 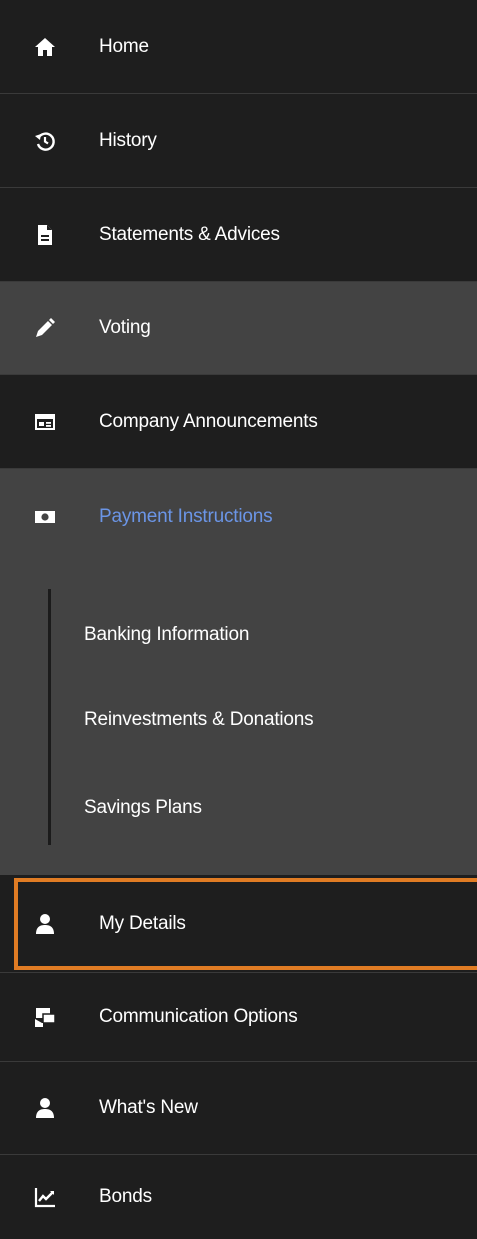 What do you see at coordinates (143, 808) in the screenshot?
I see `submenu-item-savings-plans: Savings Plans` at bounding box center [143, 808].